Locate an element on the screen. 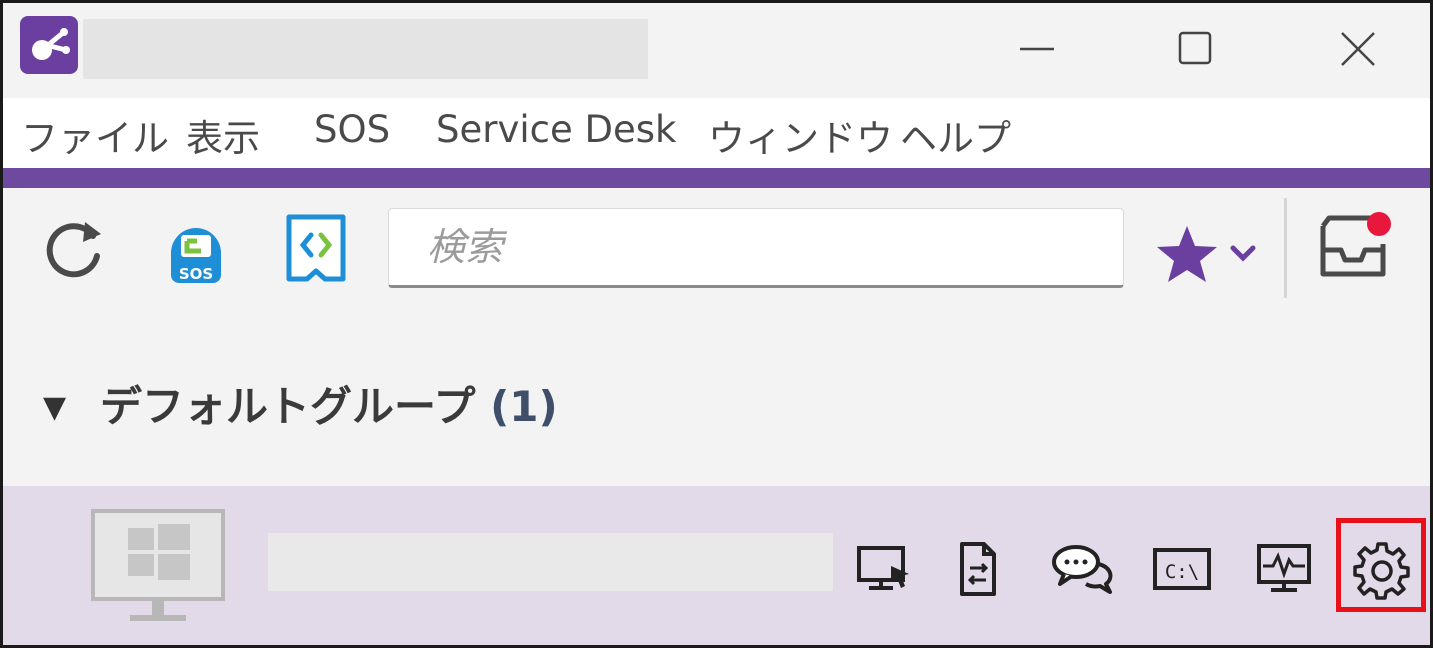 Image resolution: width=1433 pixels, height=648 pixels. toolbar-divider is located at coordinates (1285, 248).